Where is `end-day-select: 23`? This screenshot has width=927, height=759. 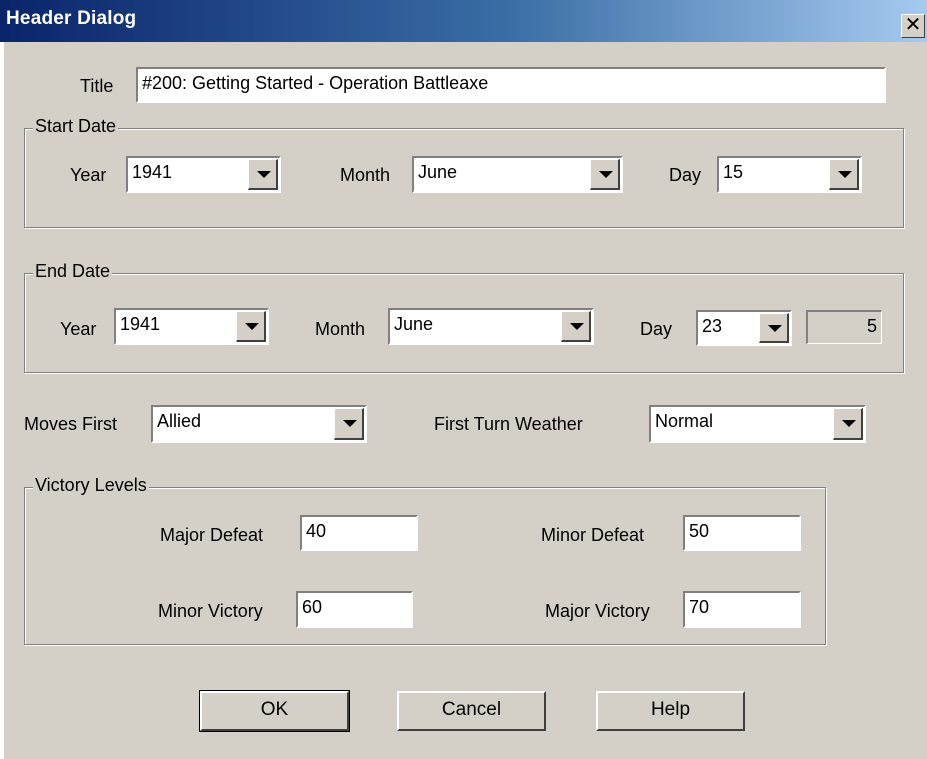 end-day-select: 23 is located at coordinates (744, 328).